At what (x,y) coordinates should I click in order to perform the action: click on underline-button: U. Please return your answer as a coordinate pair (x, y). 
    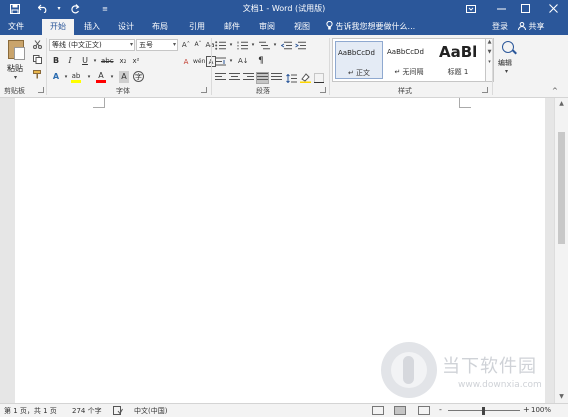
    Looking at the image, I should click on (85, 61).